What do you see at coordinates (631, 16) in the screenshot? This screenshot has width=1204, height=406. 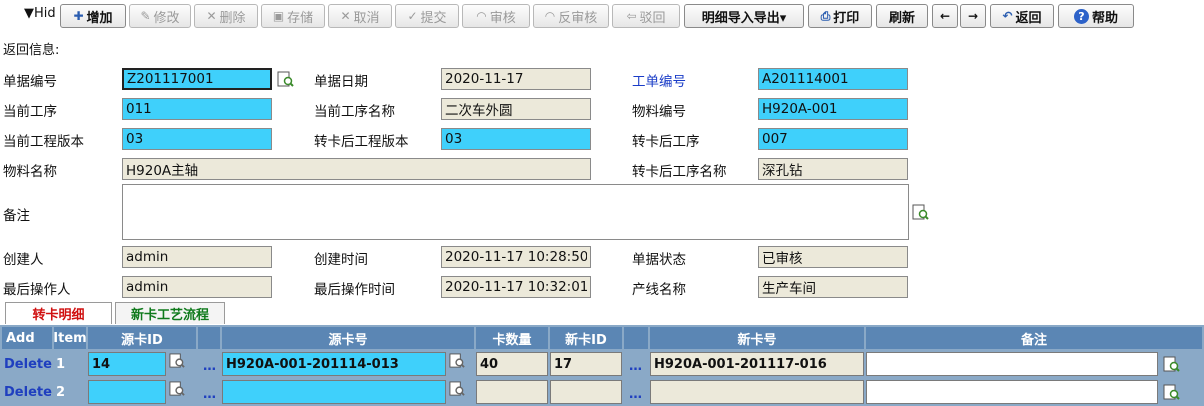 I see `reject-icon: ⇦` at bounding box center [631, 16].